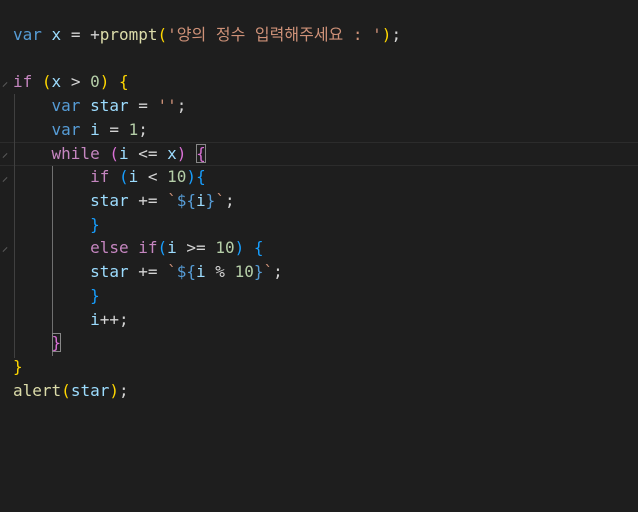  I want to click on code-line: var star = '';, so click(100, 106).